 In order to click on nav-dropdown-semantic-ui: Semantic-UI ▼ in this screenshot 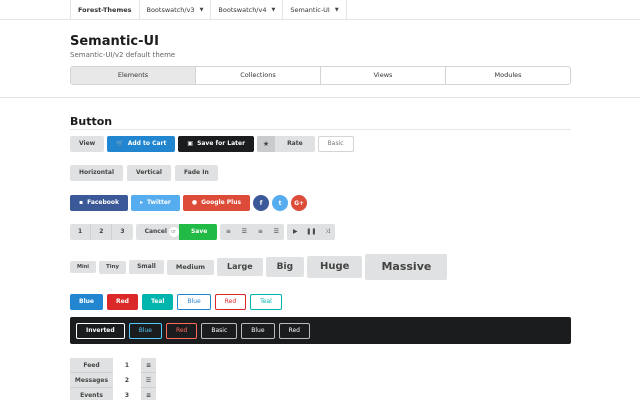, I will do `click(315, 10)`.